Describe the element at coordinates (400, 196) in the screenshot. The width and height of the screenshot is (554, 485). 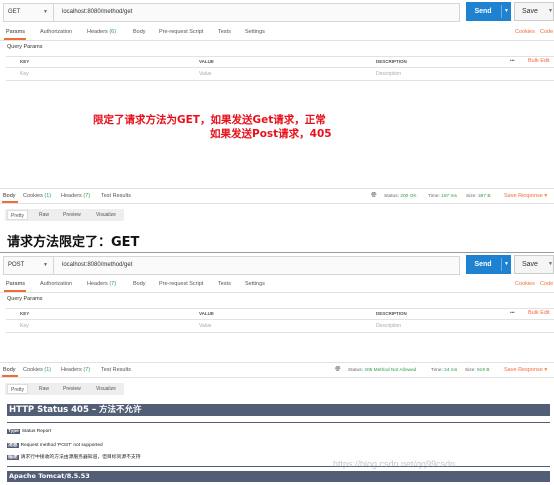
I see `response-status: Status: 200 OK` at that location.